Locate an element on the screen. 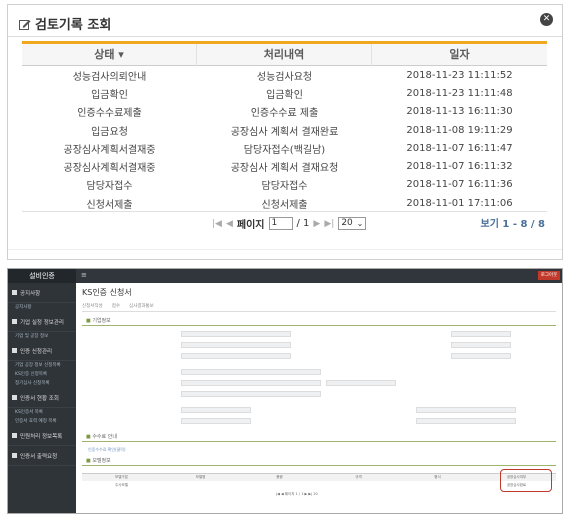  sidebar-item: 기업 실정 정보관리 is located at coordinates (42, 322).